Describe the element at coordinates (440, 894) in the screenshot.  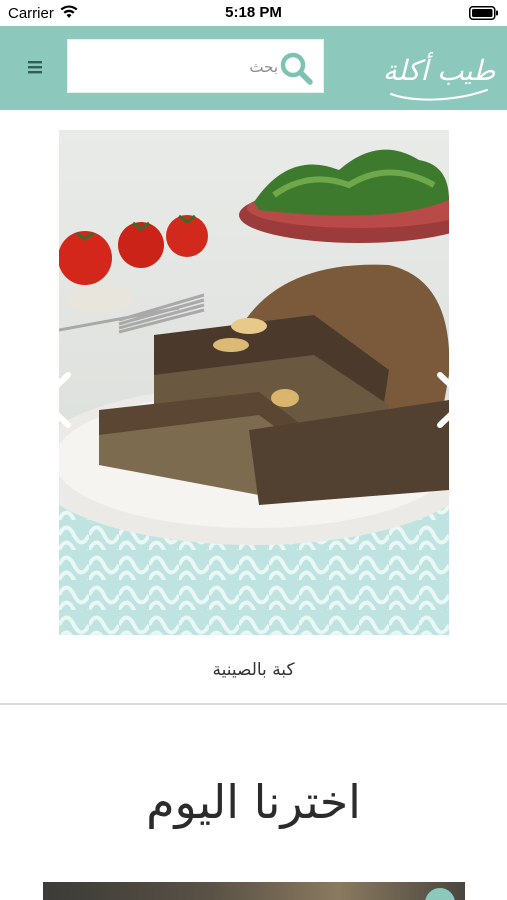
I see `featured-badge` at that location.